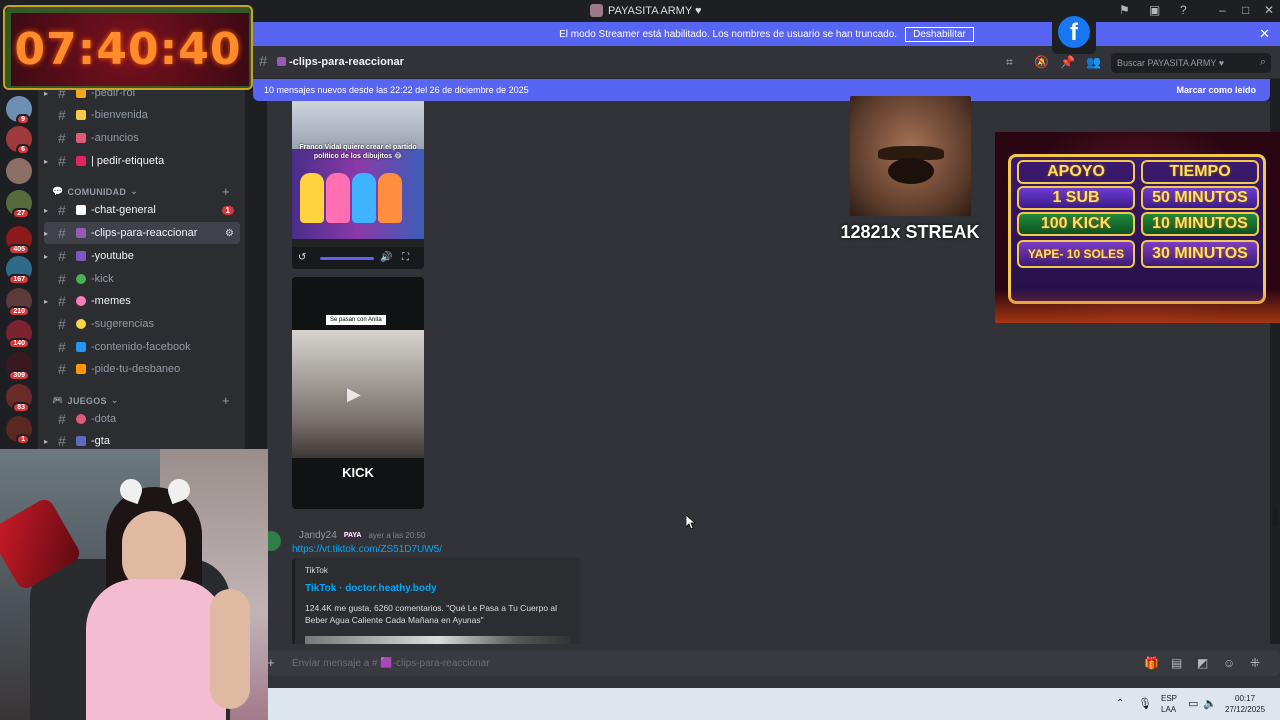 The width and height of the screenshot is (1280, 720). I want to click on server-badge: 83, so click(21, 407).